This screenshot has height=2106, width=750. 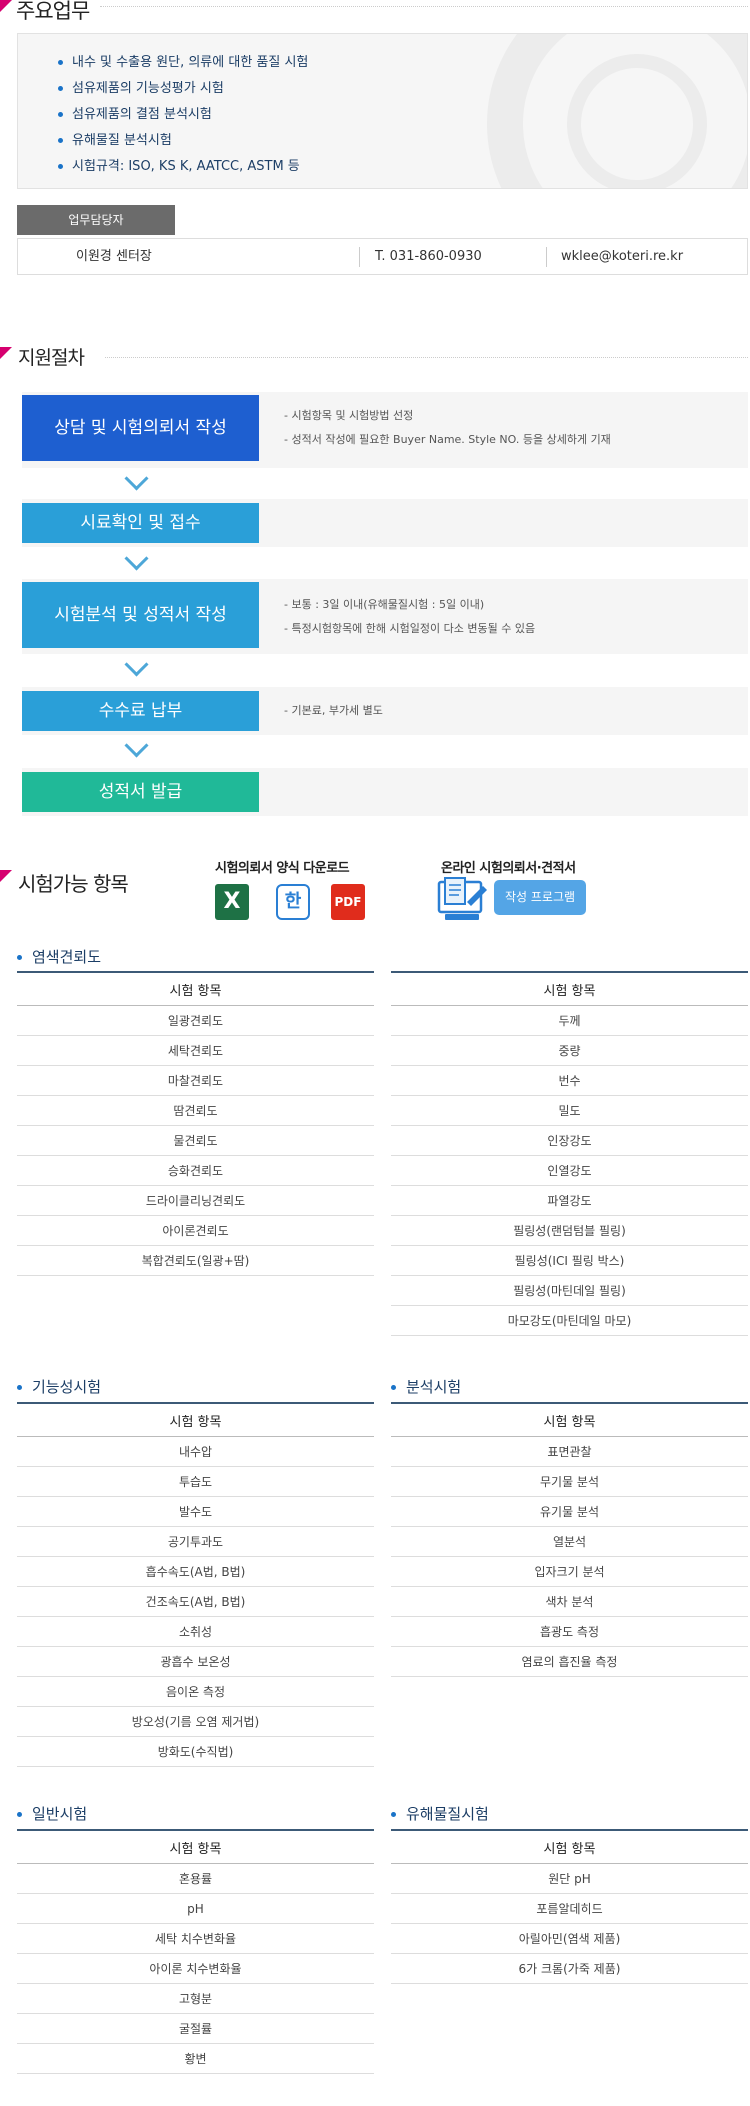 I want to click on table-row: 땀견뢰도, so click(x=195, y=1110).